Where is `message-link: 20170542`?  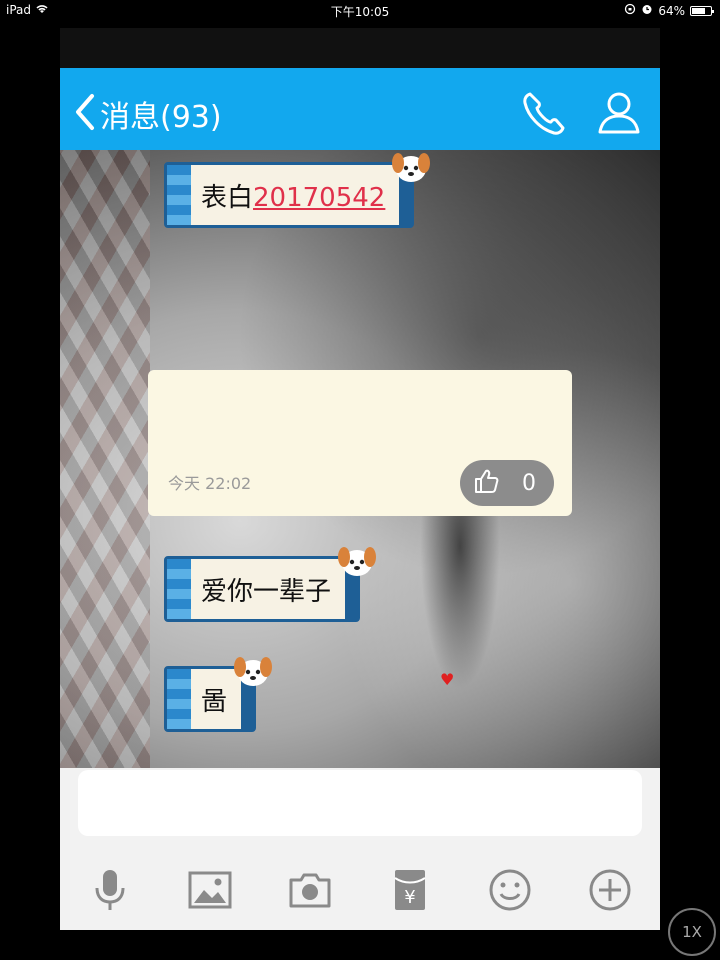
message-link: 20170542 is located at coordinates (319, 198).